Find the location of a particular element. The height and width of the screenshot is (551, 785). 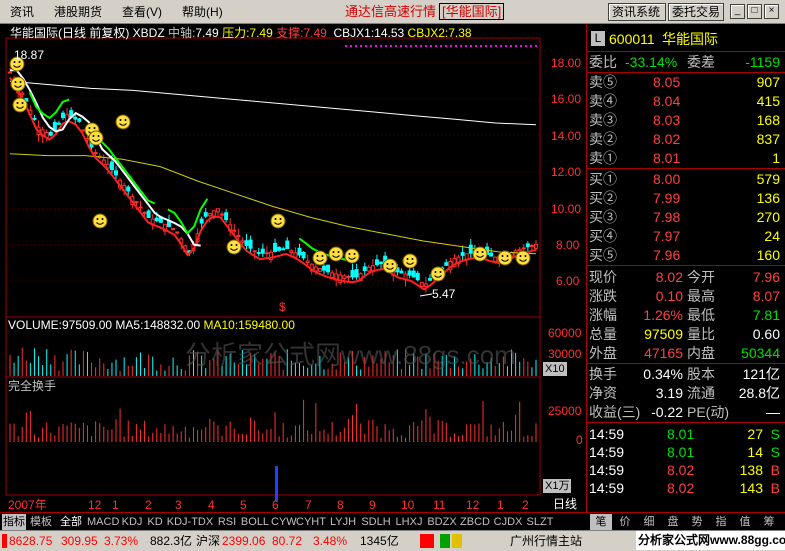

index2-pct: 3.48% is located at coordinates (330, 541).